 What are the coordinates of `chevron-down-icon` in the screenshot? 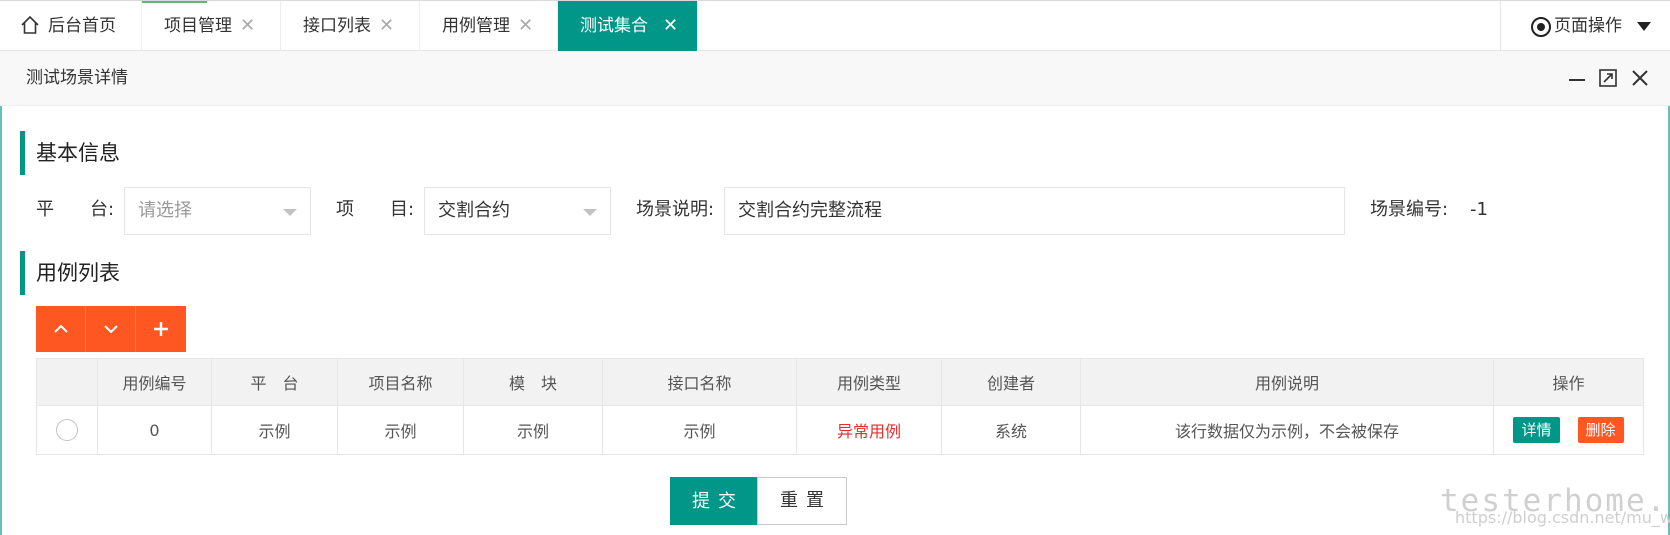 It's located at (110, 329).